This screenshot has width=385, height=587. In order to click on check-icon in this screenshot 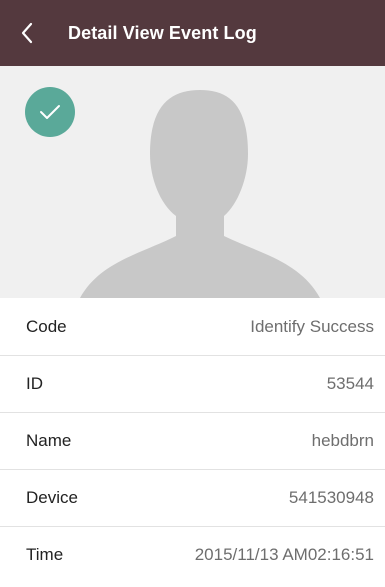, I will do `click(50, 112)`.